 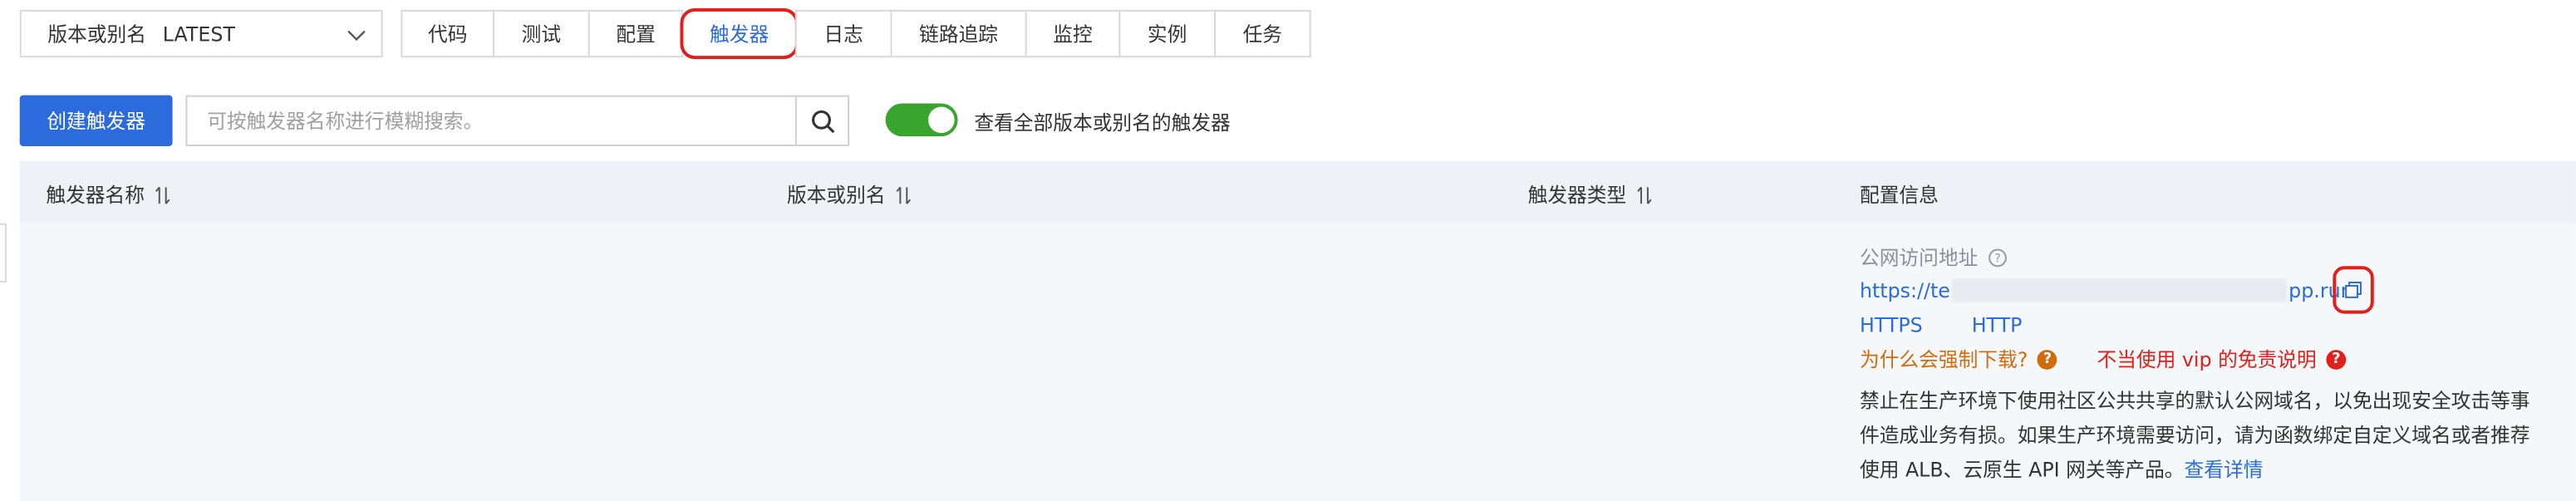 I want to click on tab-code: 代码, so click(x=448, y=33).